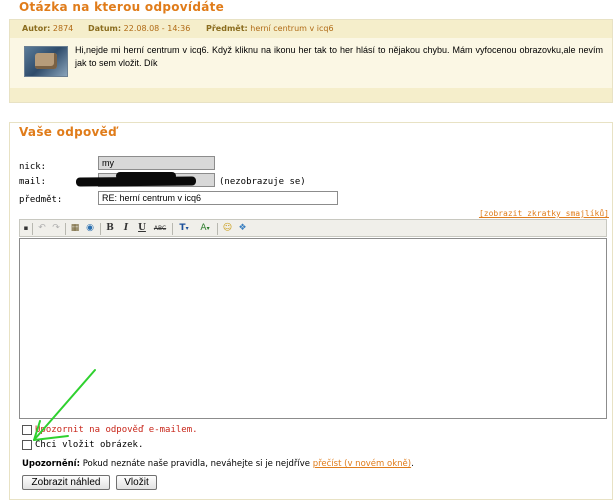 The image size is (615, 500). I want to click on notify-checkbox, so click(27, 430).